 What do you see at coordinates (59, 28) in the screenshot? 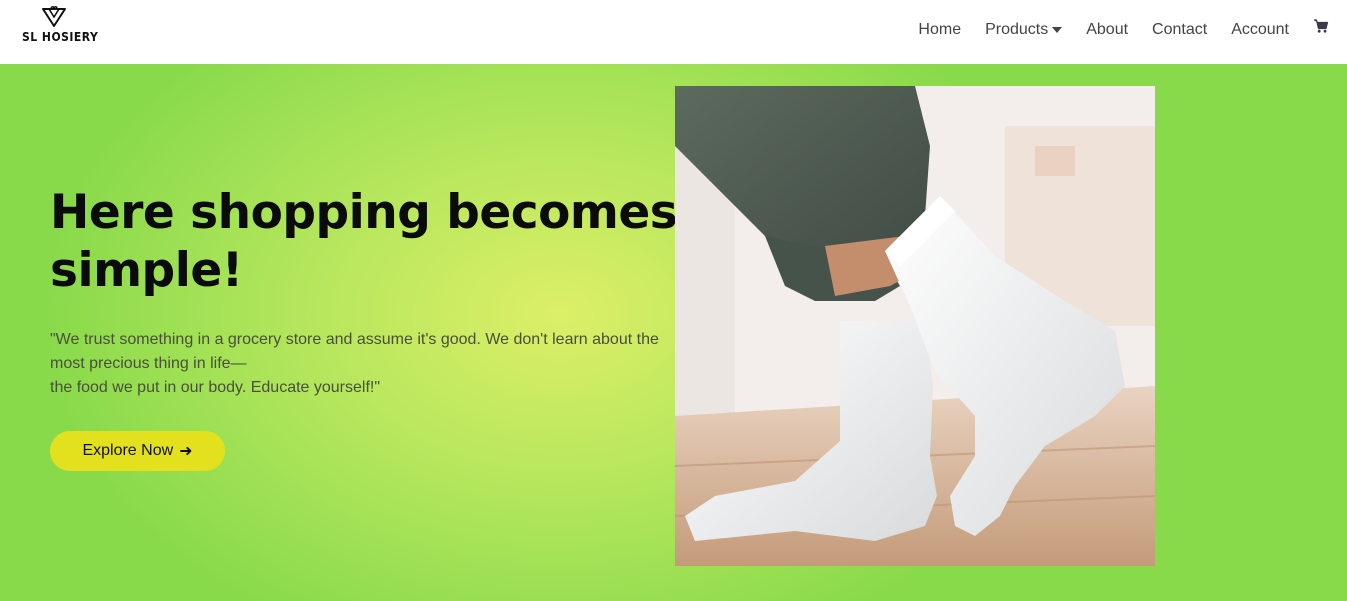
I see `brand-logo: SL HOSIERY` at bounding box center [59, 28].